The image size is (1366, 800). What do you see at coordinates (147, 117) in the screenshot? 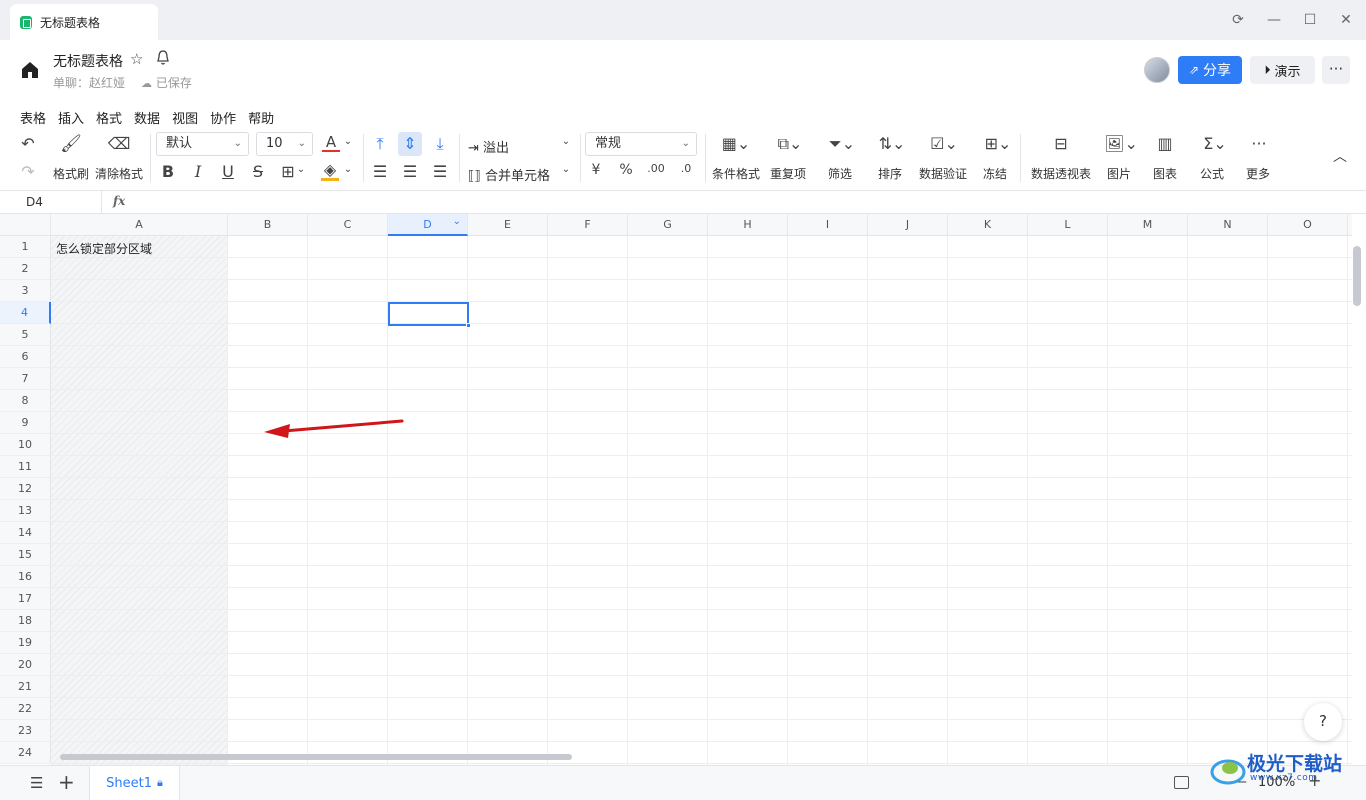
I see `menu-item-data: 数据` at bounding box center [147, 117].